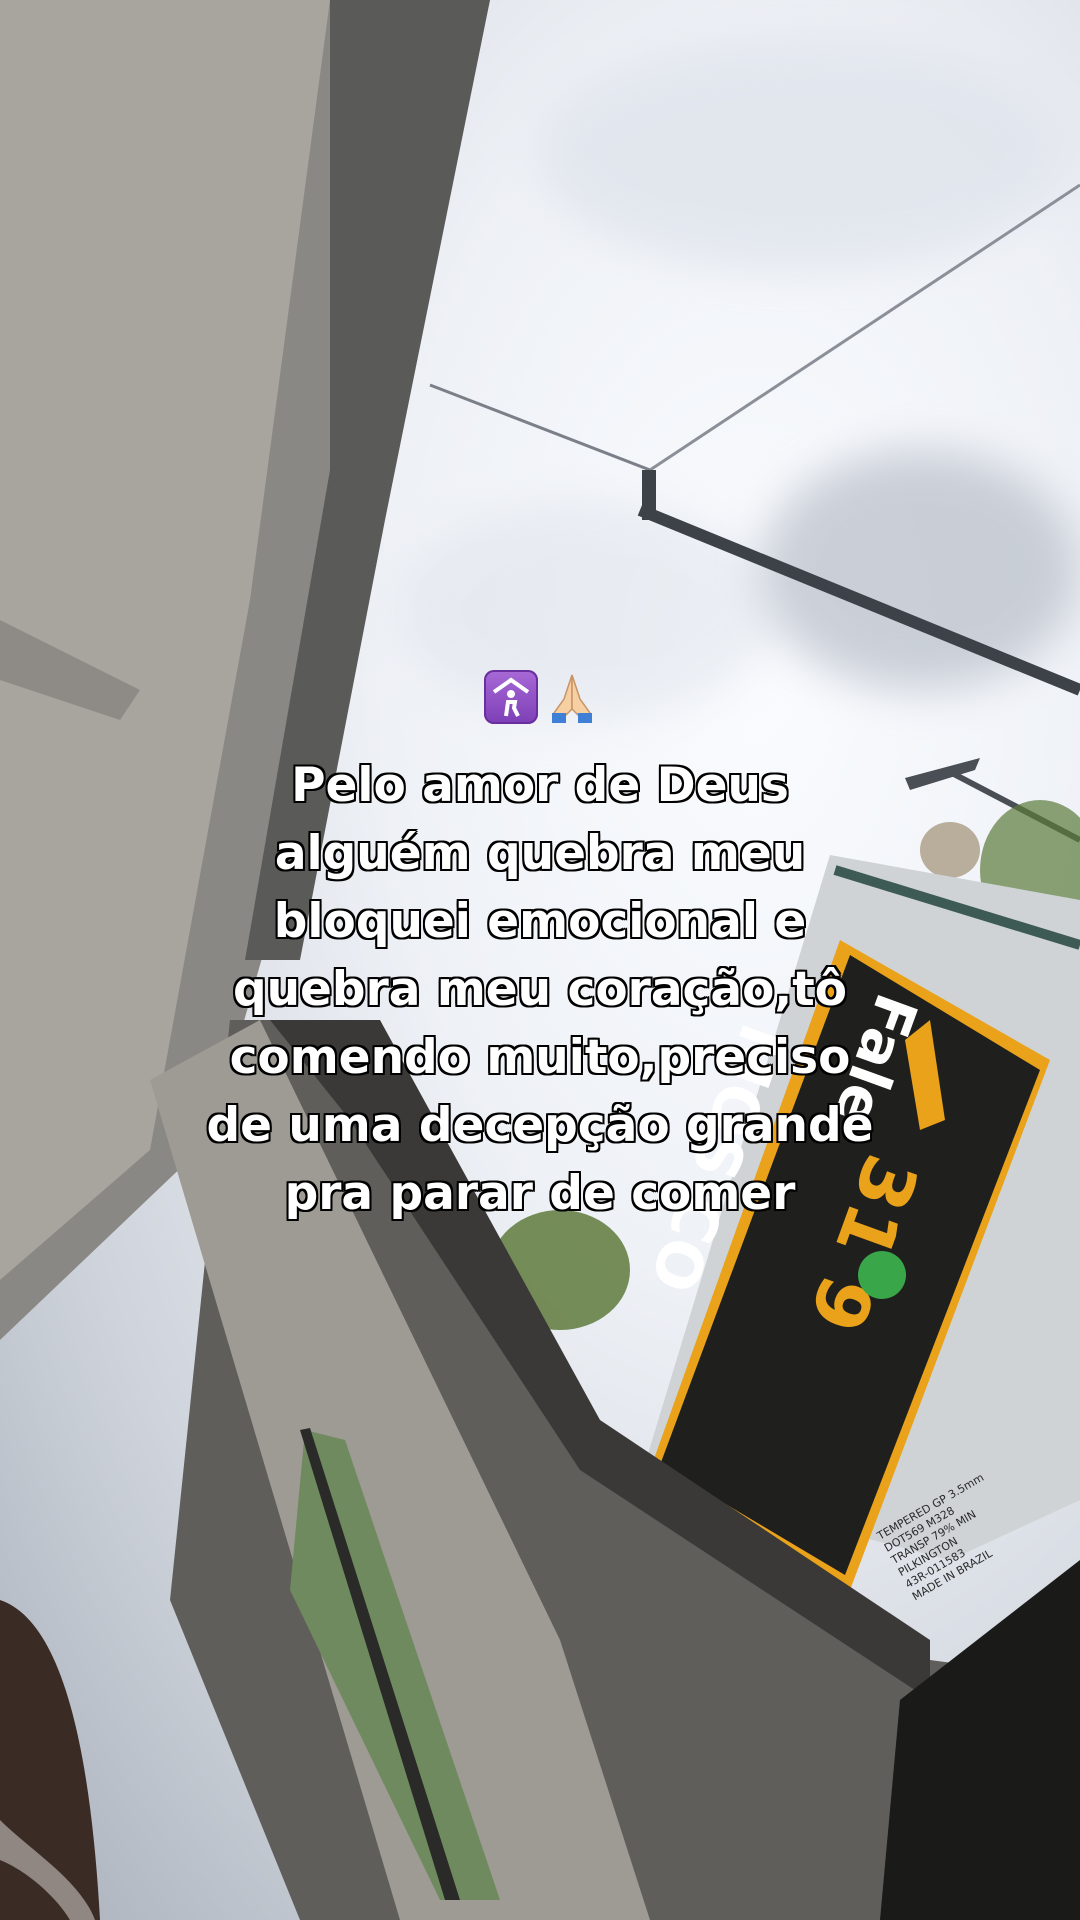 The image size is (1080, 1920). What do you see at coordinates (511, 697) in the screenshot?
I see `worship-symbol-icon` at bounding box center [511, 697].